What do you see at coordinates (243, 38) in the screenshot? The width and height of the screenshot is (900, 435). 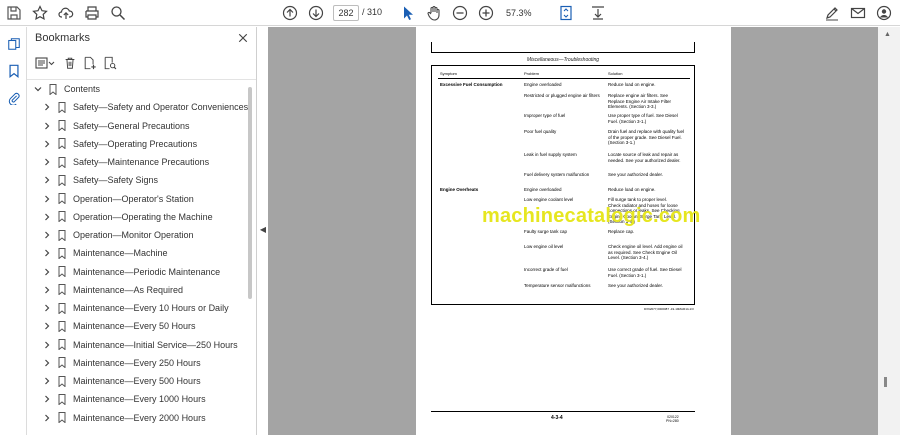 I see `close-icon` at bounding box center [243, 38].